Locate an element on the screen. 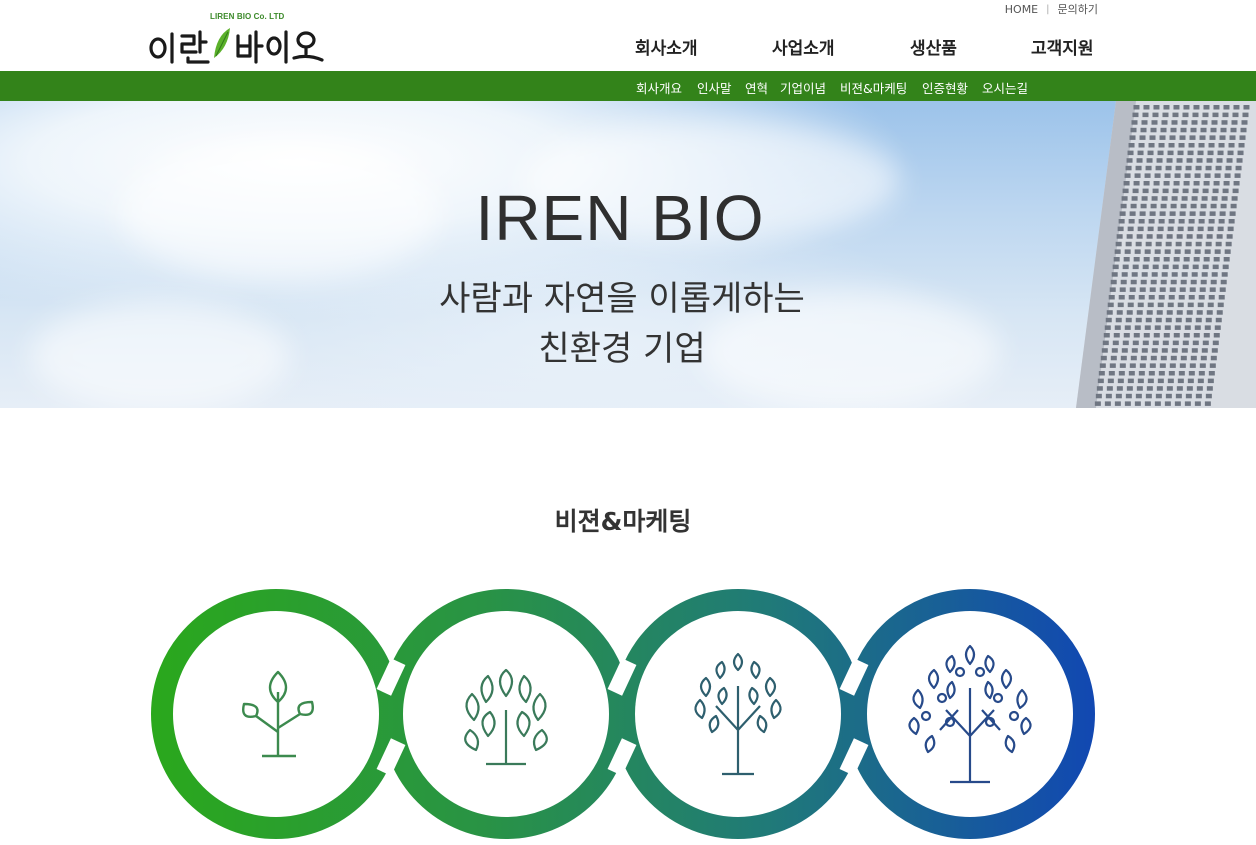 The width and height of the screenshot is (1256, 845). logo-subtitle: LIREN BIO Co. LTD is located at coordinates (247, 16).